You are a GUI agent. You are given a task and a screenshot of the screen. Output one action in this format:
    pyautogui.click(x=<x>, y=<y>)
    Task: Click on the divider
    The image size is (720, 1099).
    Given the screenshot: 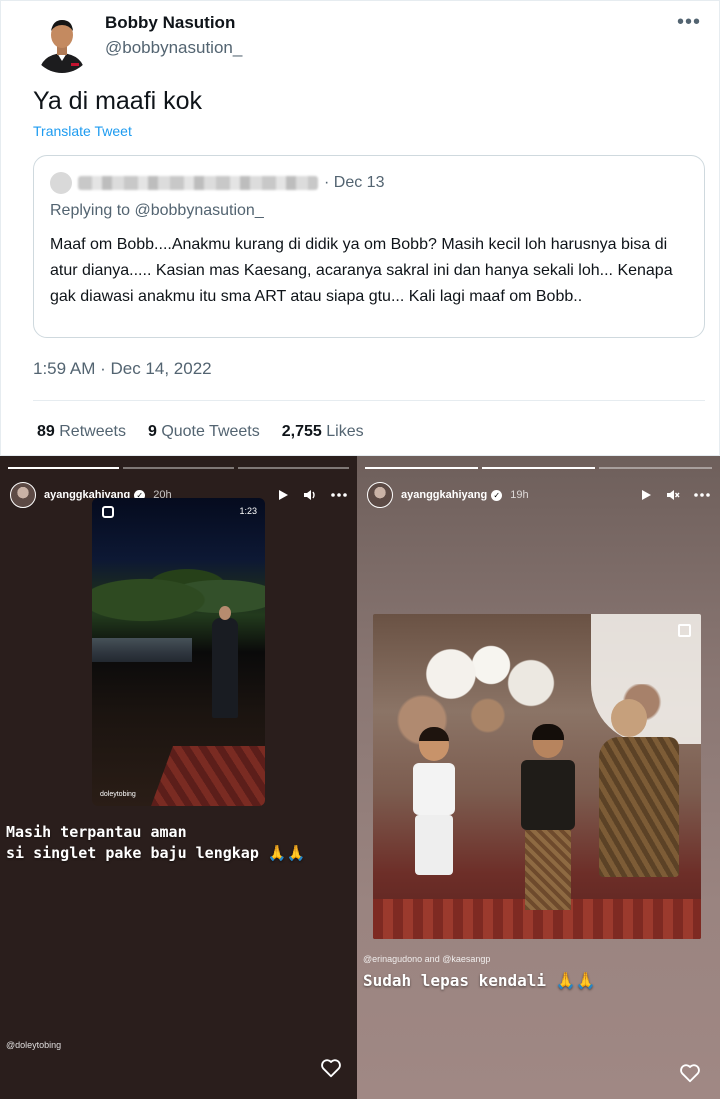 What is the action you would take?
    pyautogui.click(x=369, y=400)
    